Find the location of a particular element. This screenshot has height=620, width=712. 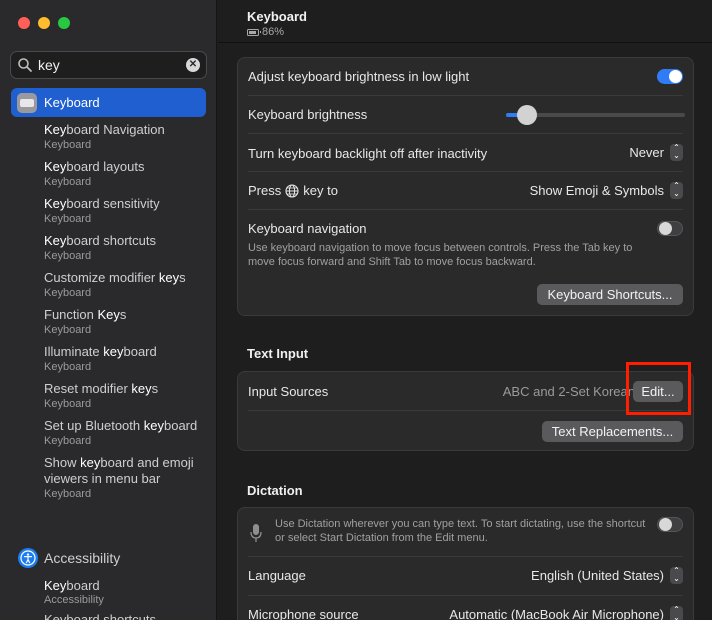

input-sources-value: ABC and 2-Set Korean is located at coordinates (568, 391).